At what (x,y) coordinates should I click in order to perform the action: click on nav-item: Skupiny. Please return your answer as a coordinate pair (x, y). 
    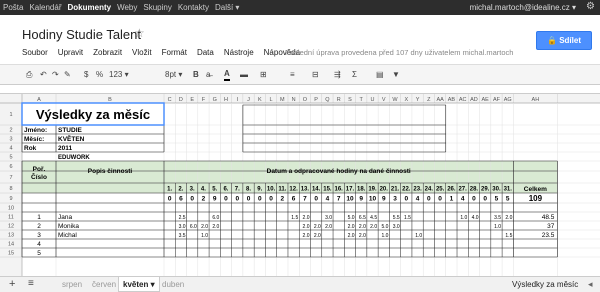
    Looking at the image, I should click on (157, 7).